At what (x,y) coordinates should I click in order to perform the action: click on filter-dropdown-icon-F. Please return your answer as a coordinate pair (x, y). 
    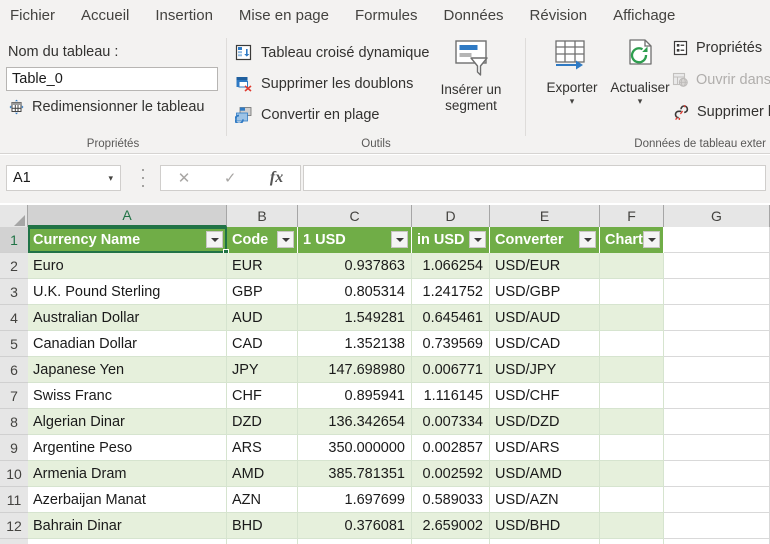
    Looking at the image, I should click on (651, 239).